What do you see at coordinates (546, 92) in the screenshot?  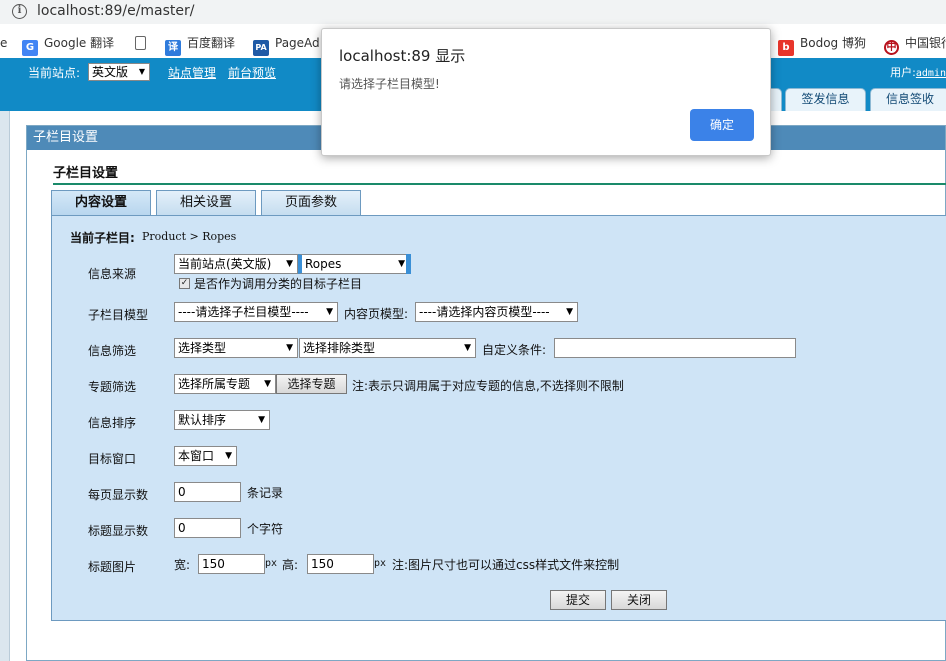 I see `alert-dialog: localhost:89 显示 请选择子栏目模型! 确定` at bounding box center [546, 92].